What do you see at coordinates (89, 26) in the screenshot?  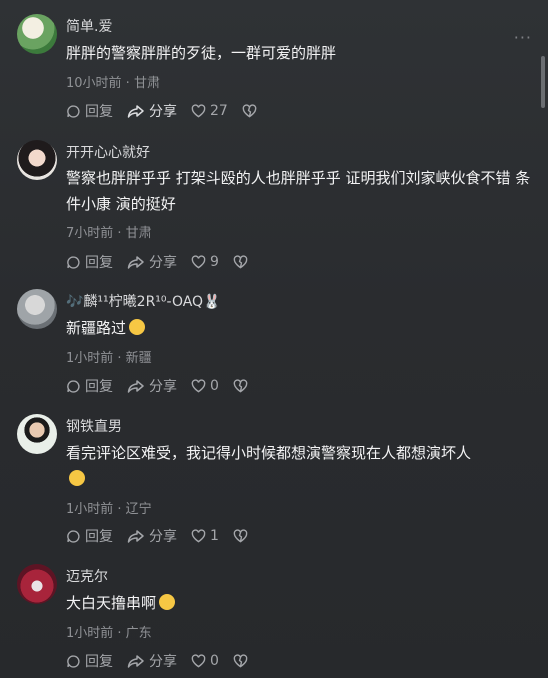 I see `username: 简单.爱` at bounding box center [89, 26].